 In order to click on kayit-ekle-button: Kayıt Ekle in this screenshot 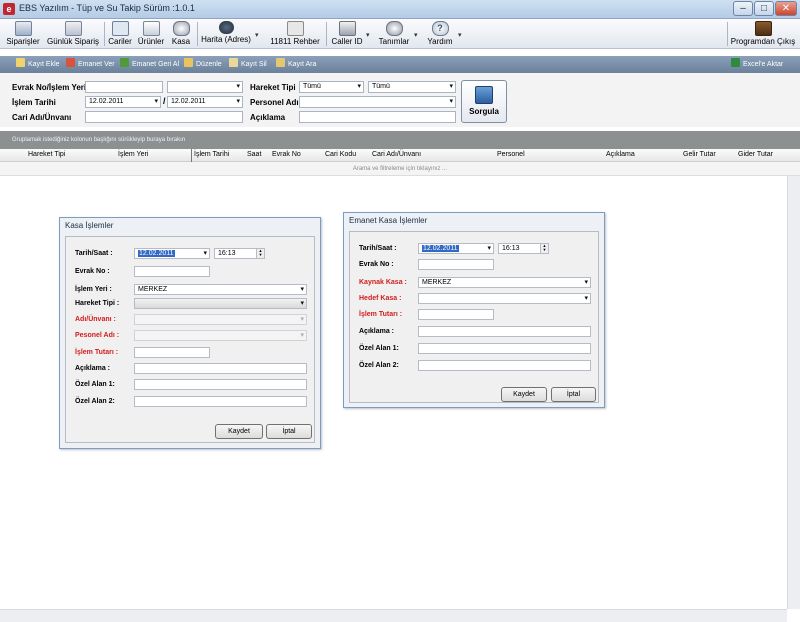, I will do `click(38, 64)`.